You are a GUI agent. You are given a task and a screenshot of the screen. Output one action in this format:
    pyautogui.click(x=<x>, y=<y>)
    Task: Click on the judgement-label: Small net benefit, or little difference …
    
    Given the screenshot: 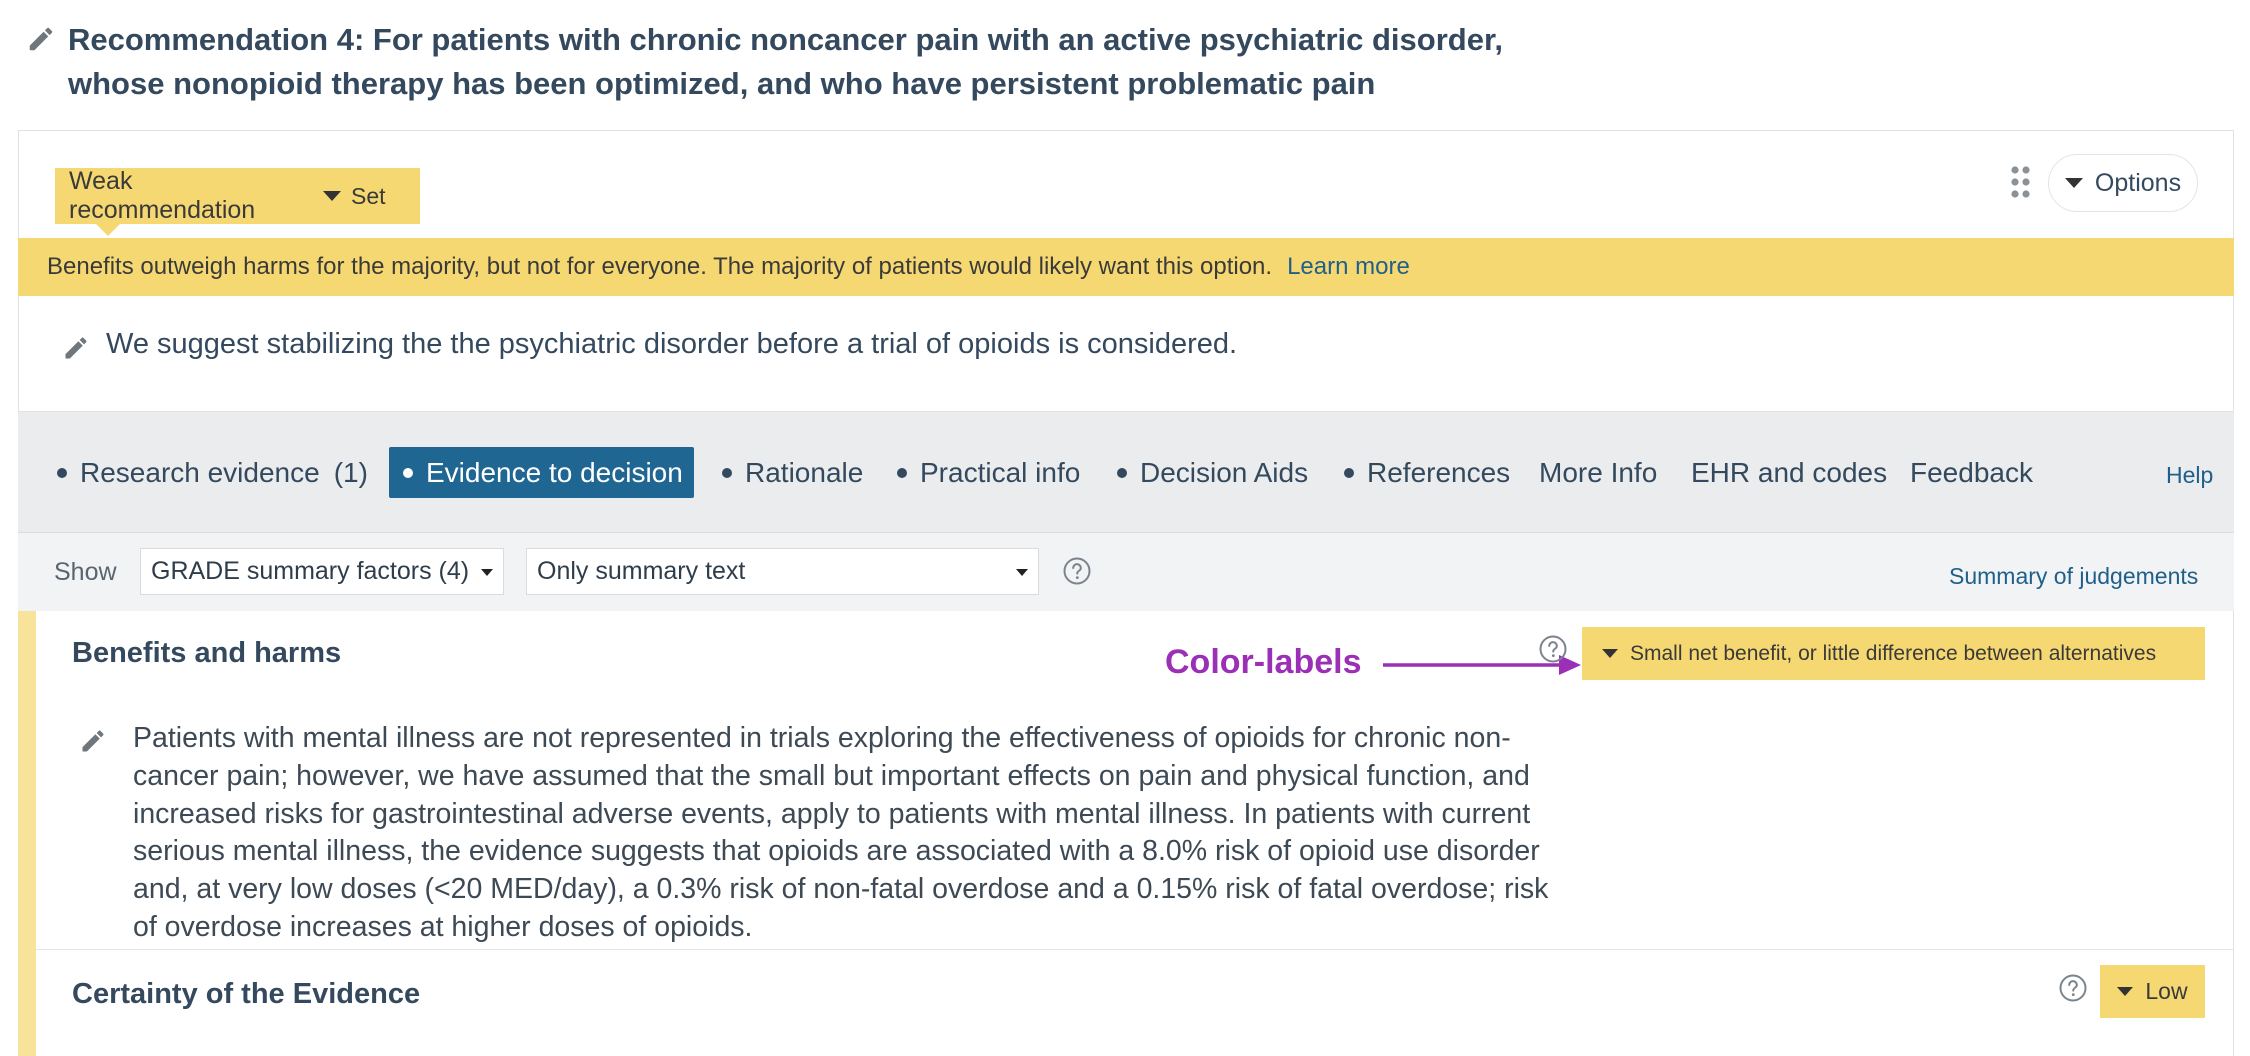 What is the action you would take?
    pyautogui.click(x=1893, y=653)
    